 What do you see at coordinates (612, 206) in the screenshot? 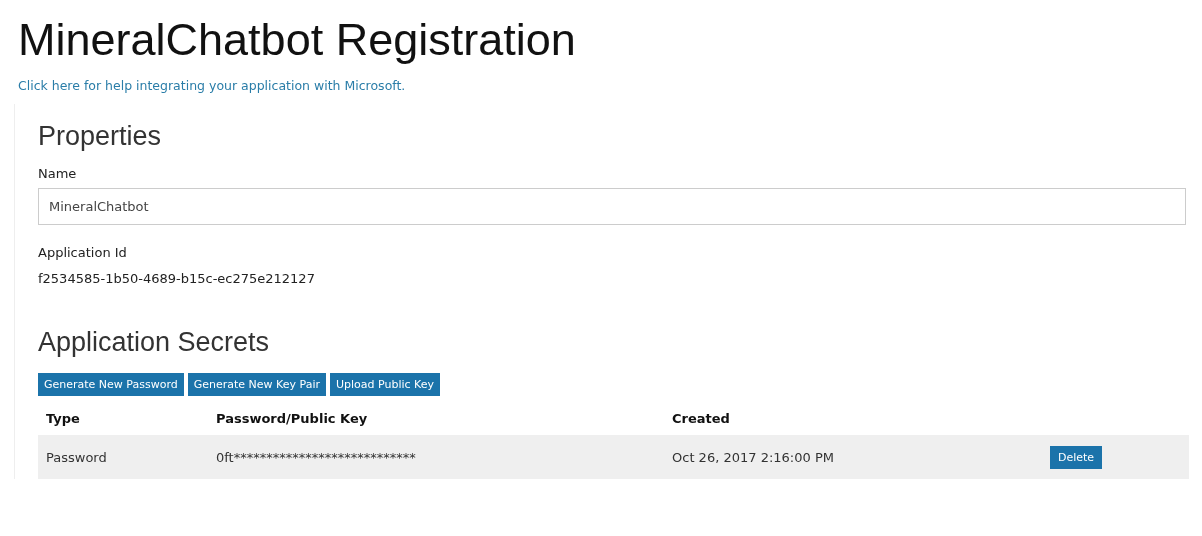
I see `name-field: MineralChatbot` at bounding box center [612, 206].